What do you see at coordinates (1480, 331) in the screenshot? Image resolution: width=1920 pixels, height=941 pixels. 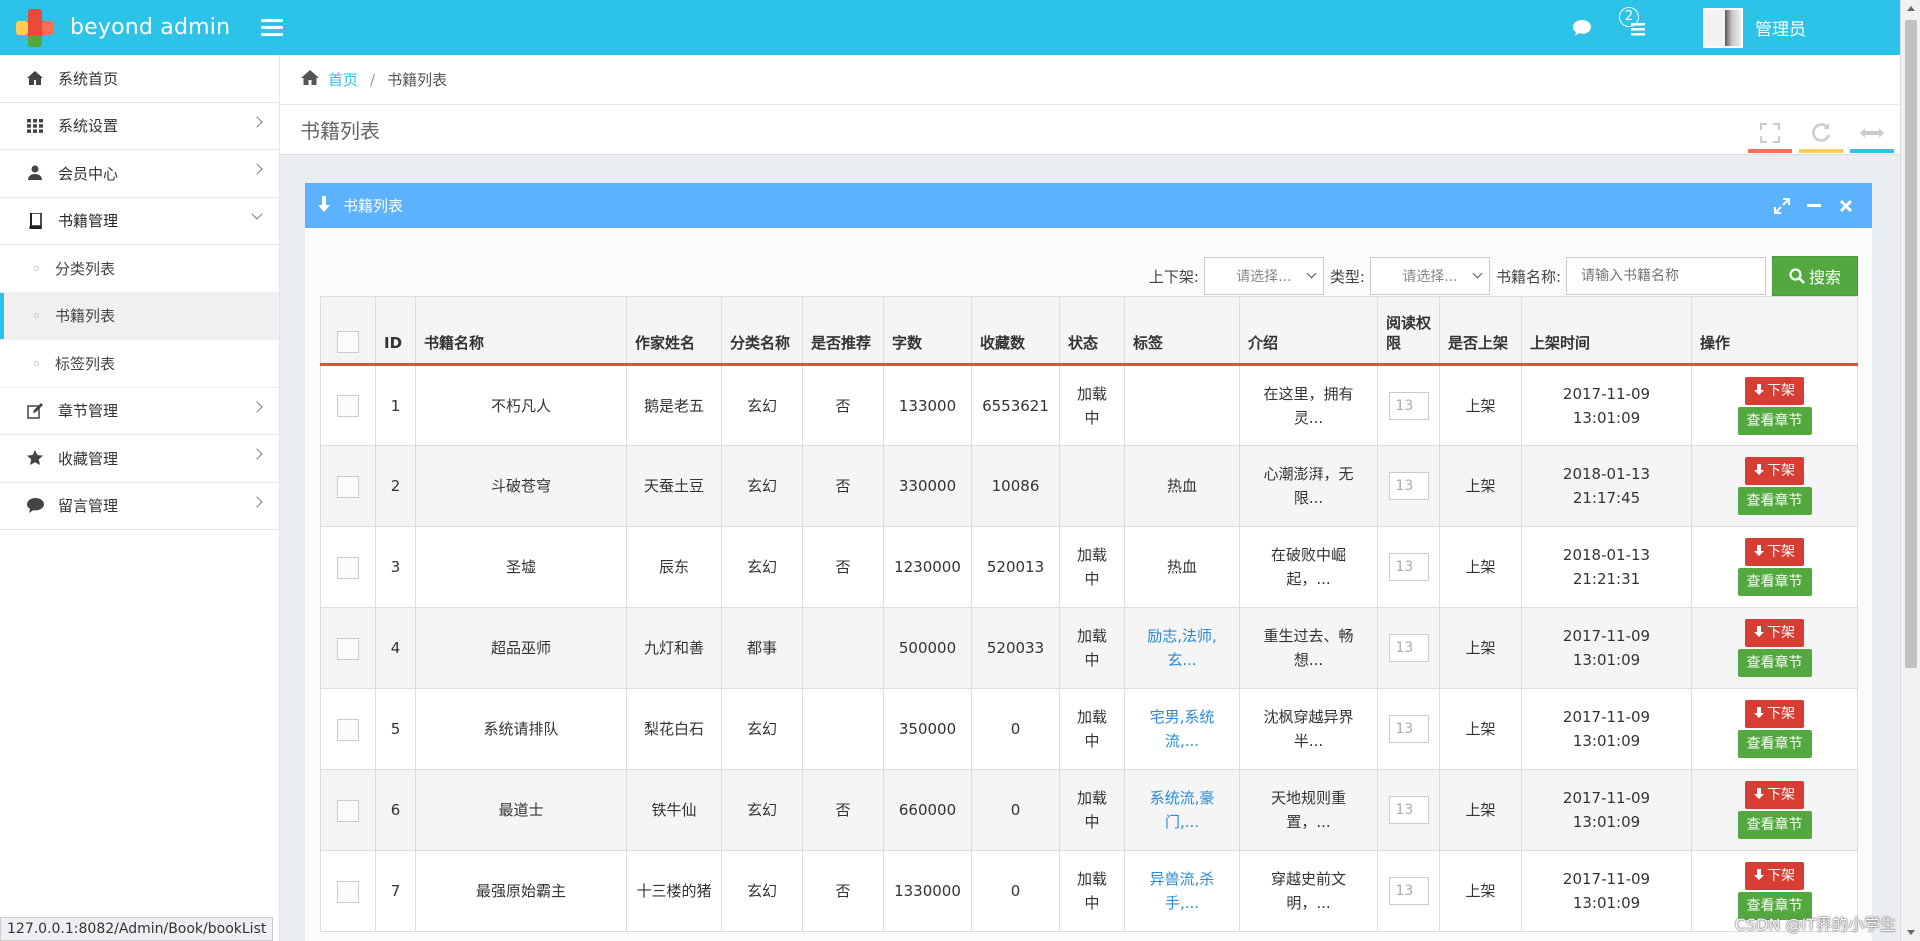 I see `column-header: 是否上架` at bounding box center [1480, 331].